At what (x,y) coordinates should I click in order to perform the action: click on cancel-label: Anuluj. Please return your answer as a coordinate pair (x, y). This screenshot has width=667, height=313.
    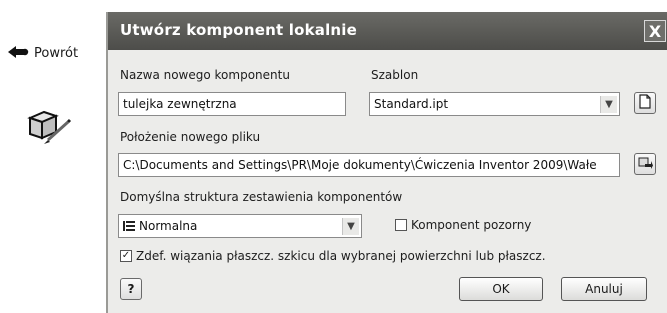
    Looking at the image, I should click on (604, 289).